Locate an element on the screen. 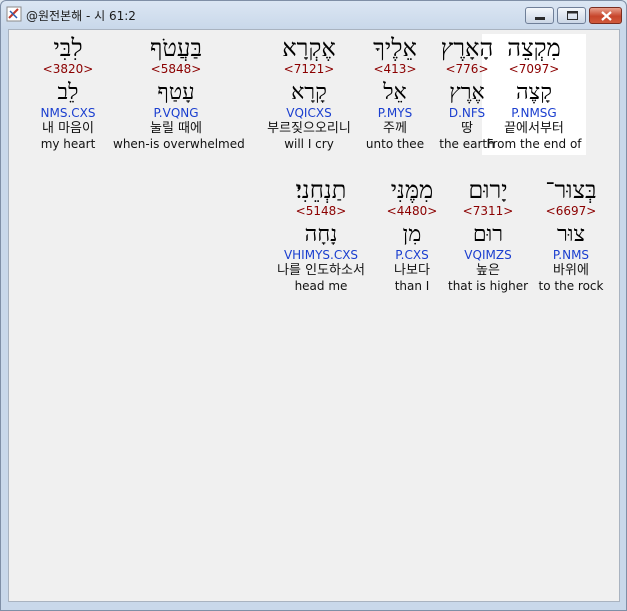 This screenshot has width=627, height=611. hebrew-lemma: אֶרֶץ is located at coordinates (467, 92).